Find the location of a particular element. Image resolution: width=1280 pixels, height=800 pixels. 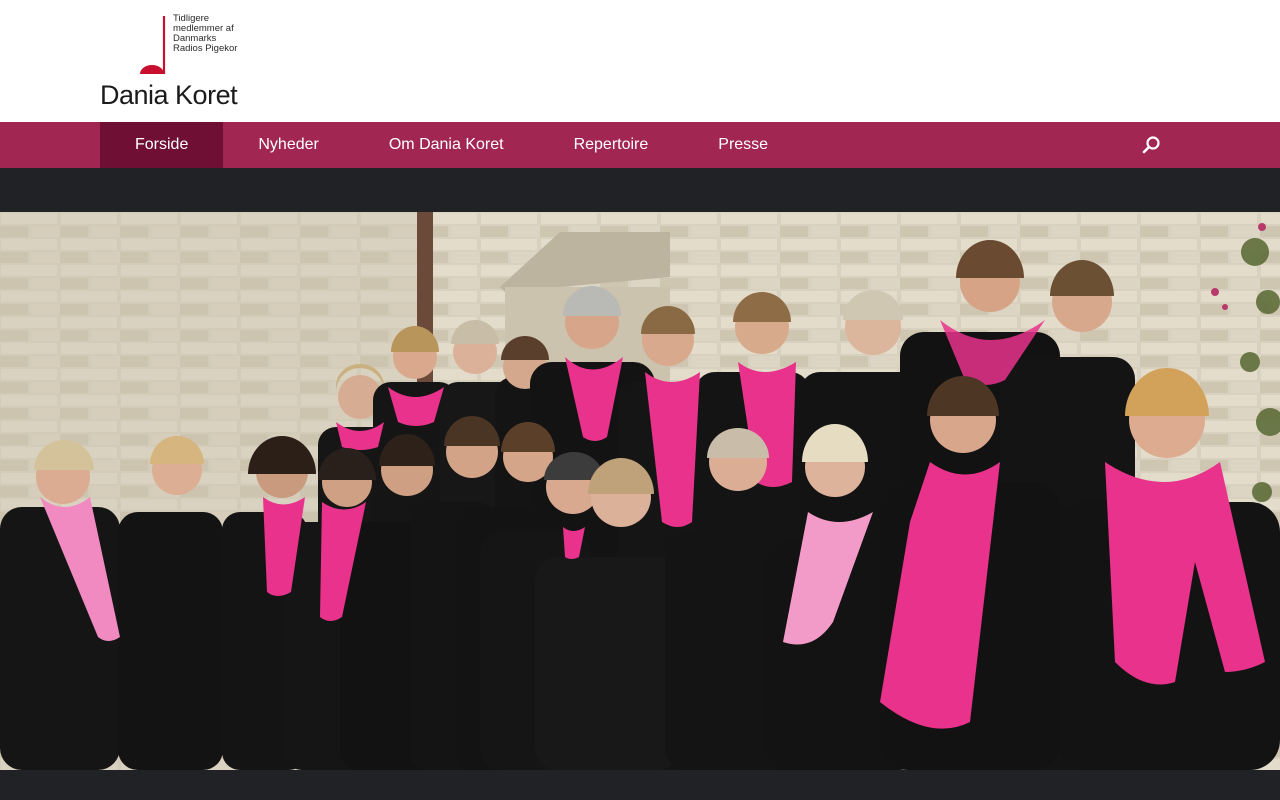

nav-item-forside: Forside is located at coordinates (162, 145).